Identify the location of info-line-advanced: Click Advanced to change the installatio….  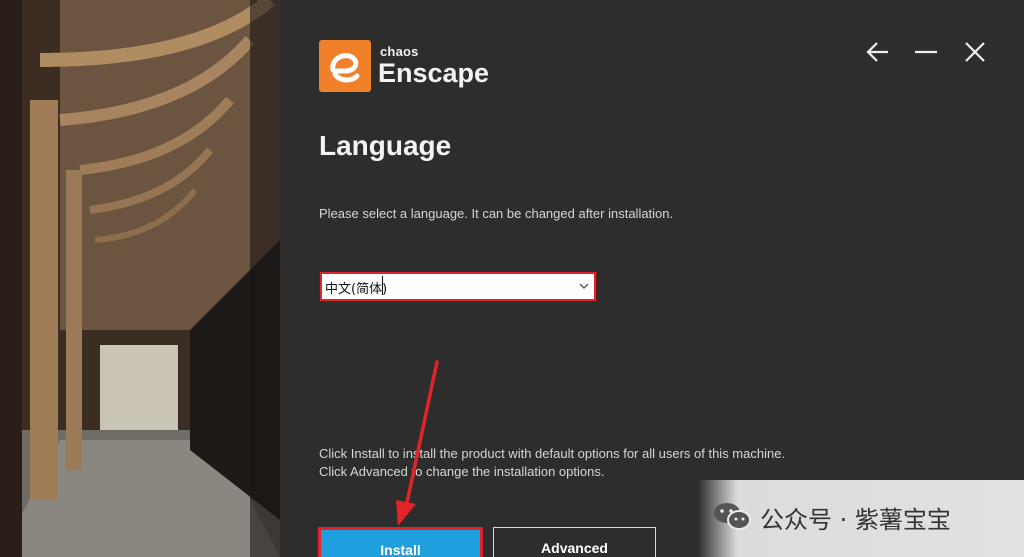
(462, 471).